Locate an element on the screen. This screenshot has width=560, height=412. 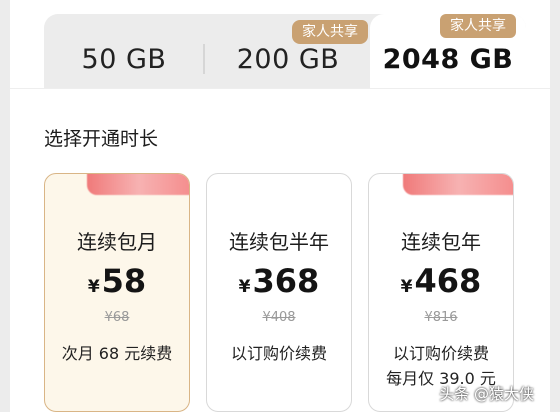
tab-2048gb-label: 2048 GB is located at coordinates (448, 59).